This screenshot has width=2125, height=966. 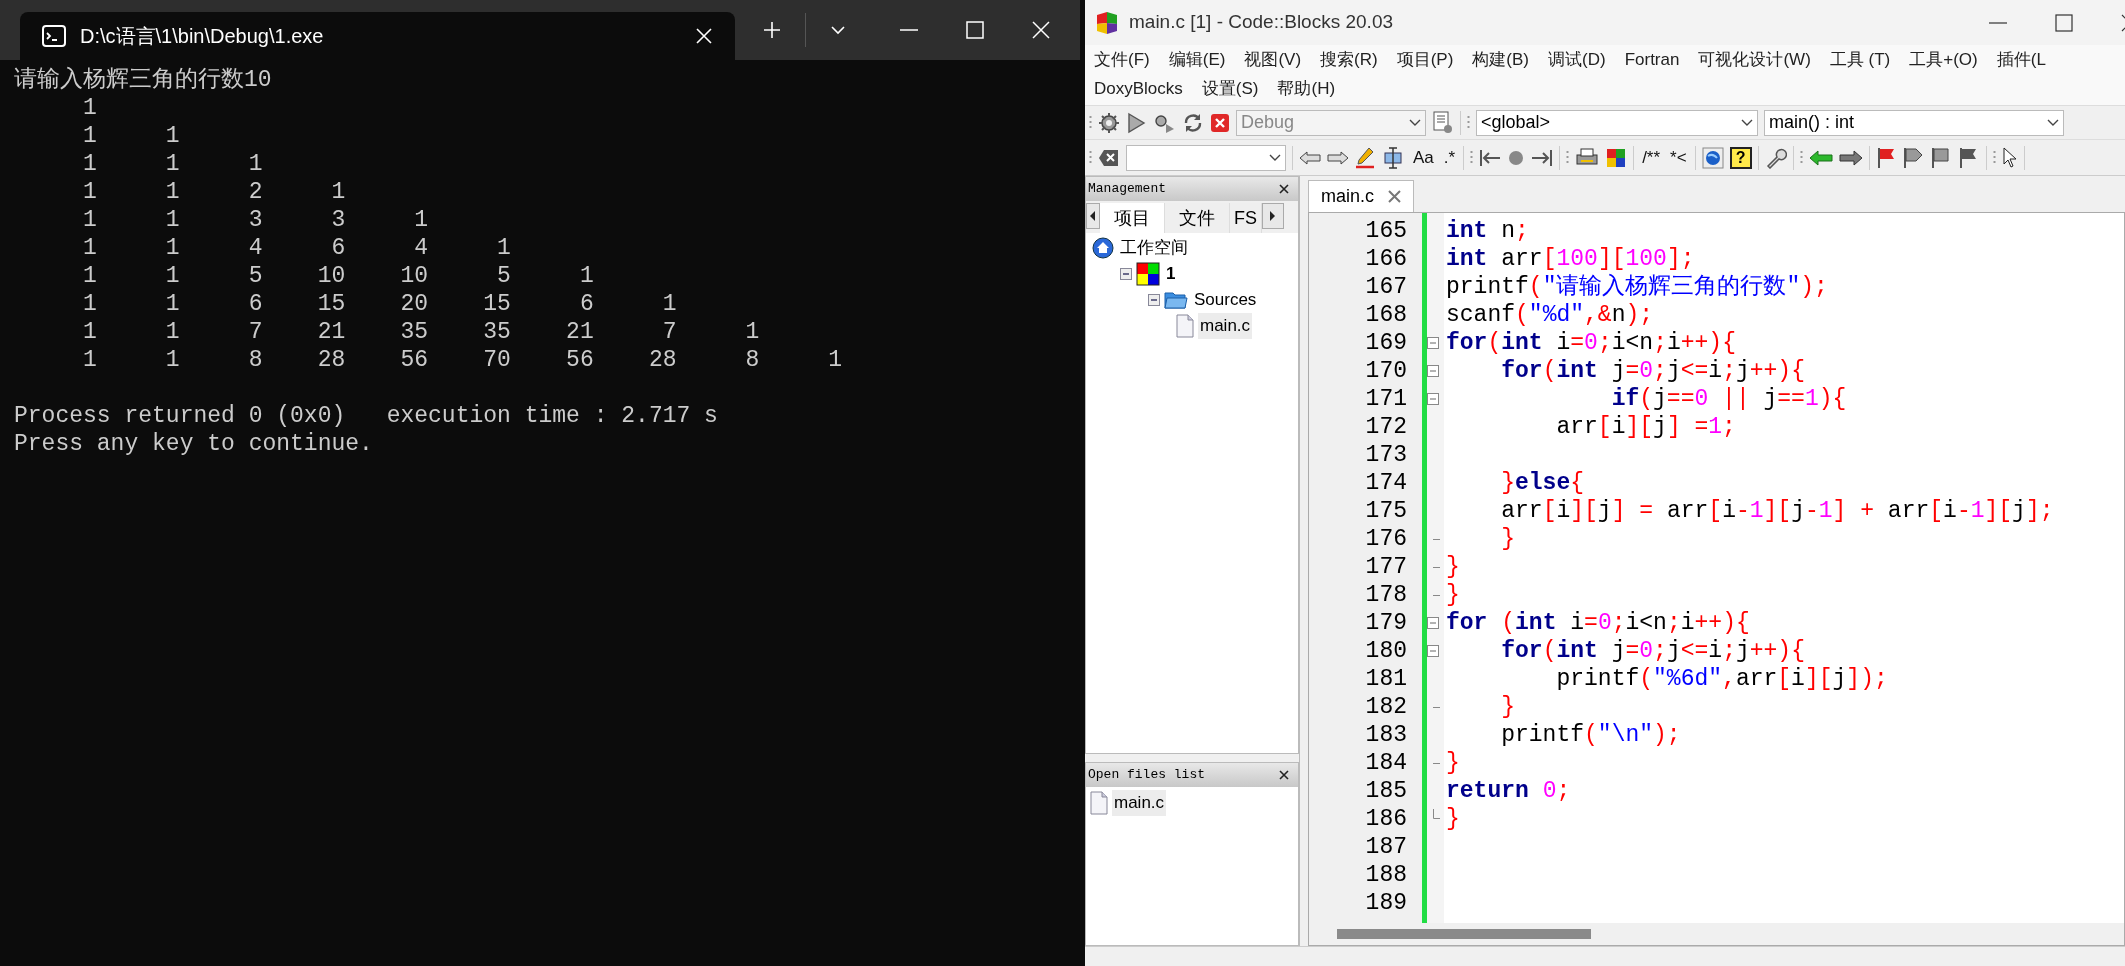 What do you see at coordinates (1225, 326) in the screenshot?
I see `tree-item: main.c` at bounding box center [1225, 326].